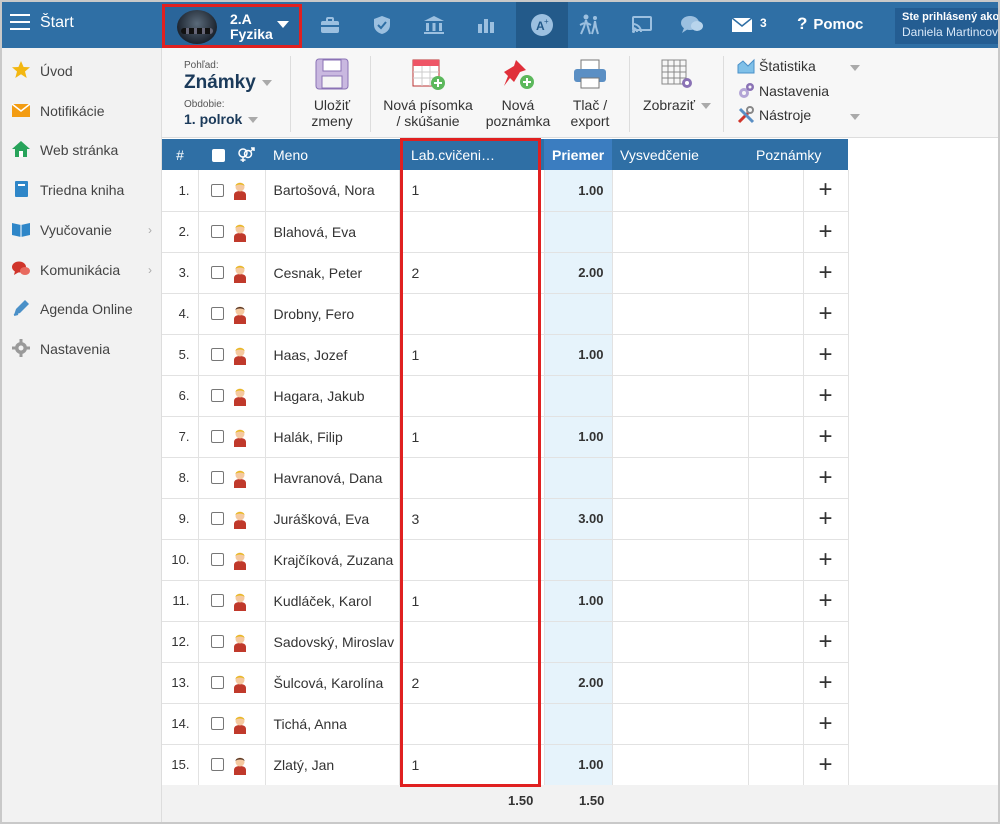 The image size is (1000, 824). Describe the element at coordinates (332, 93) in the screenshot. I see `save-button: Uložiť zmeny` at that location.